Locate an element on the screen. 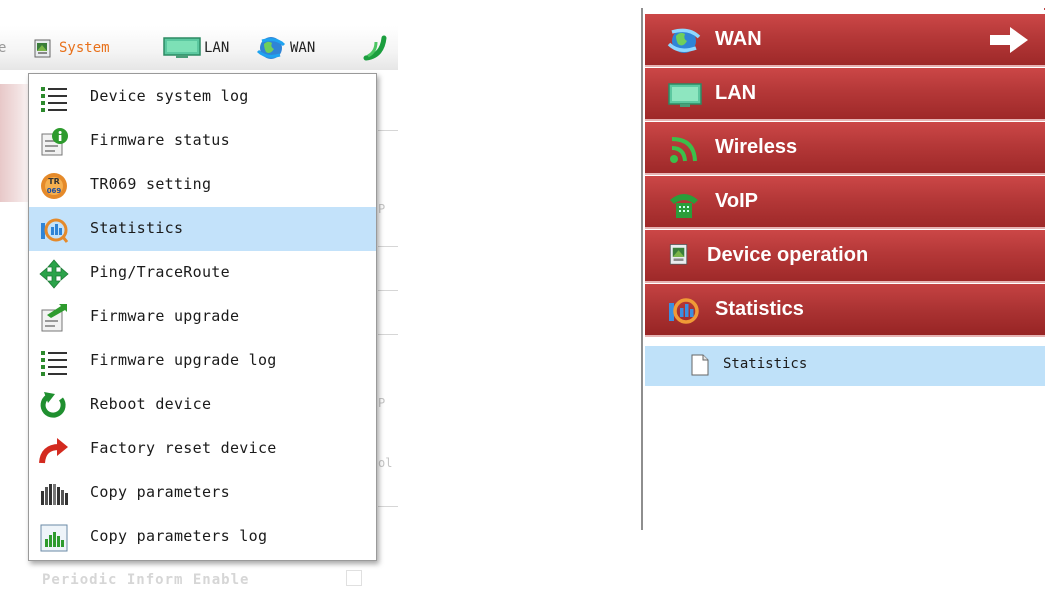  menu-item-firmware-status: Firmware status is located at coordinates (202, 141).